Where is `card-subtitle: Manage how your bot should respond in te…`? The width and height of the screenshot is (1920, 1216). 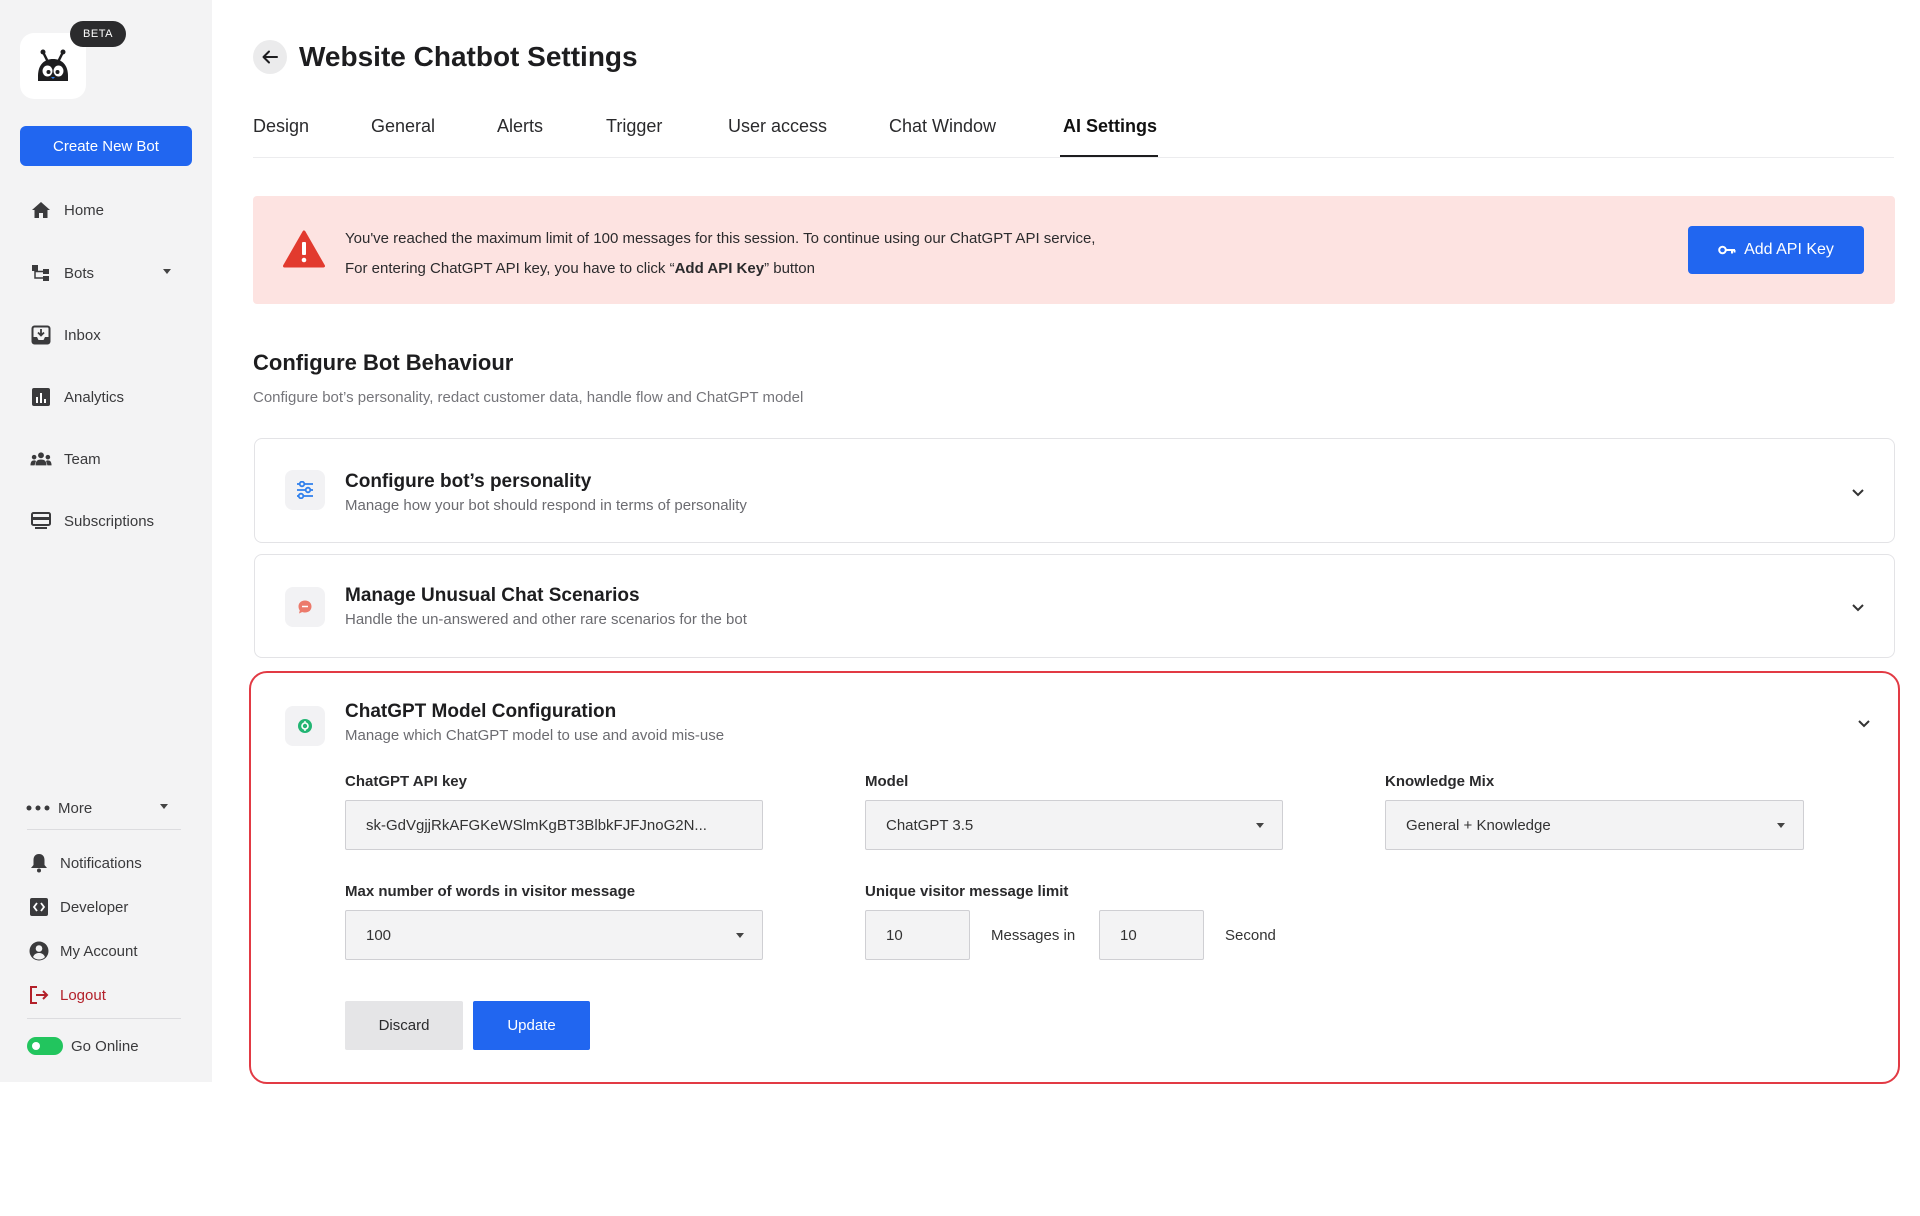 card-subtitle: Manage how your bot should respond in te… is located at coordinates (546, 505).